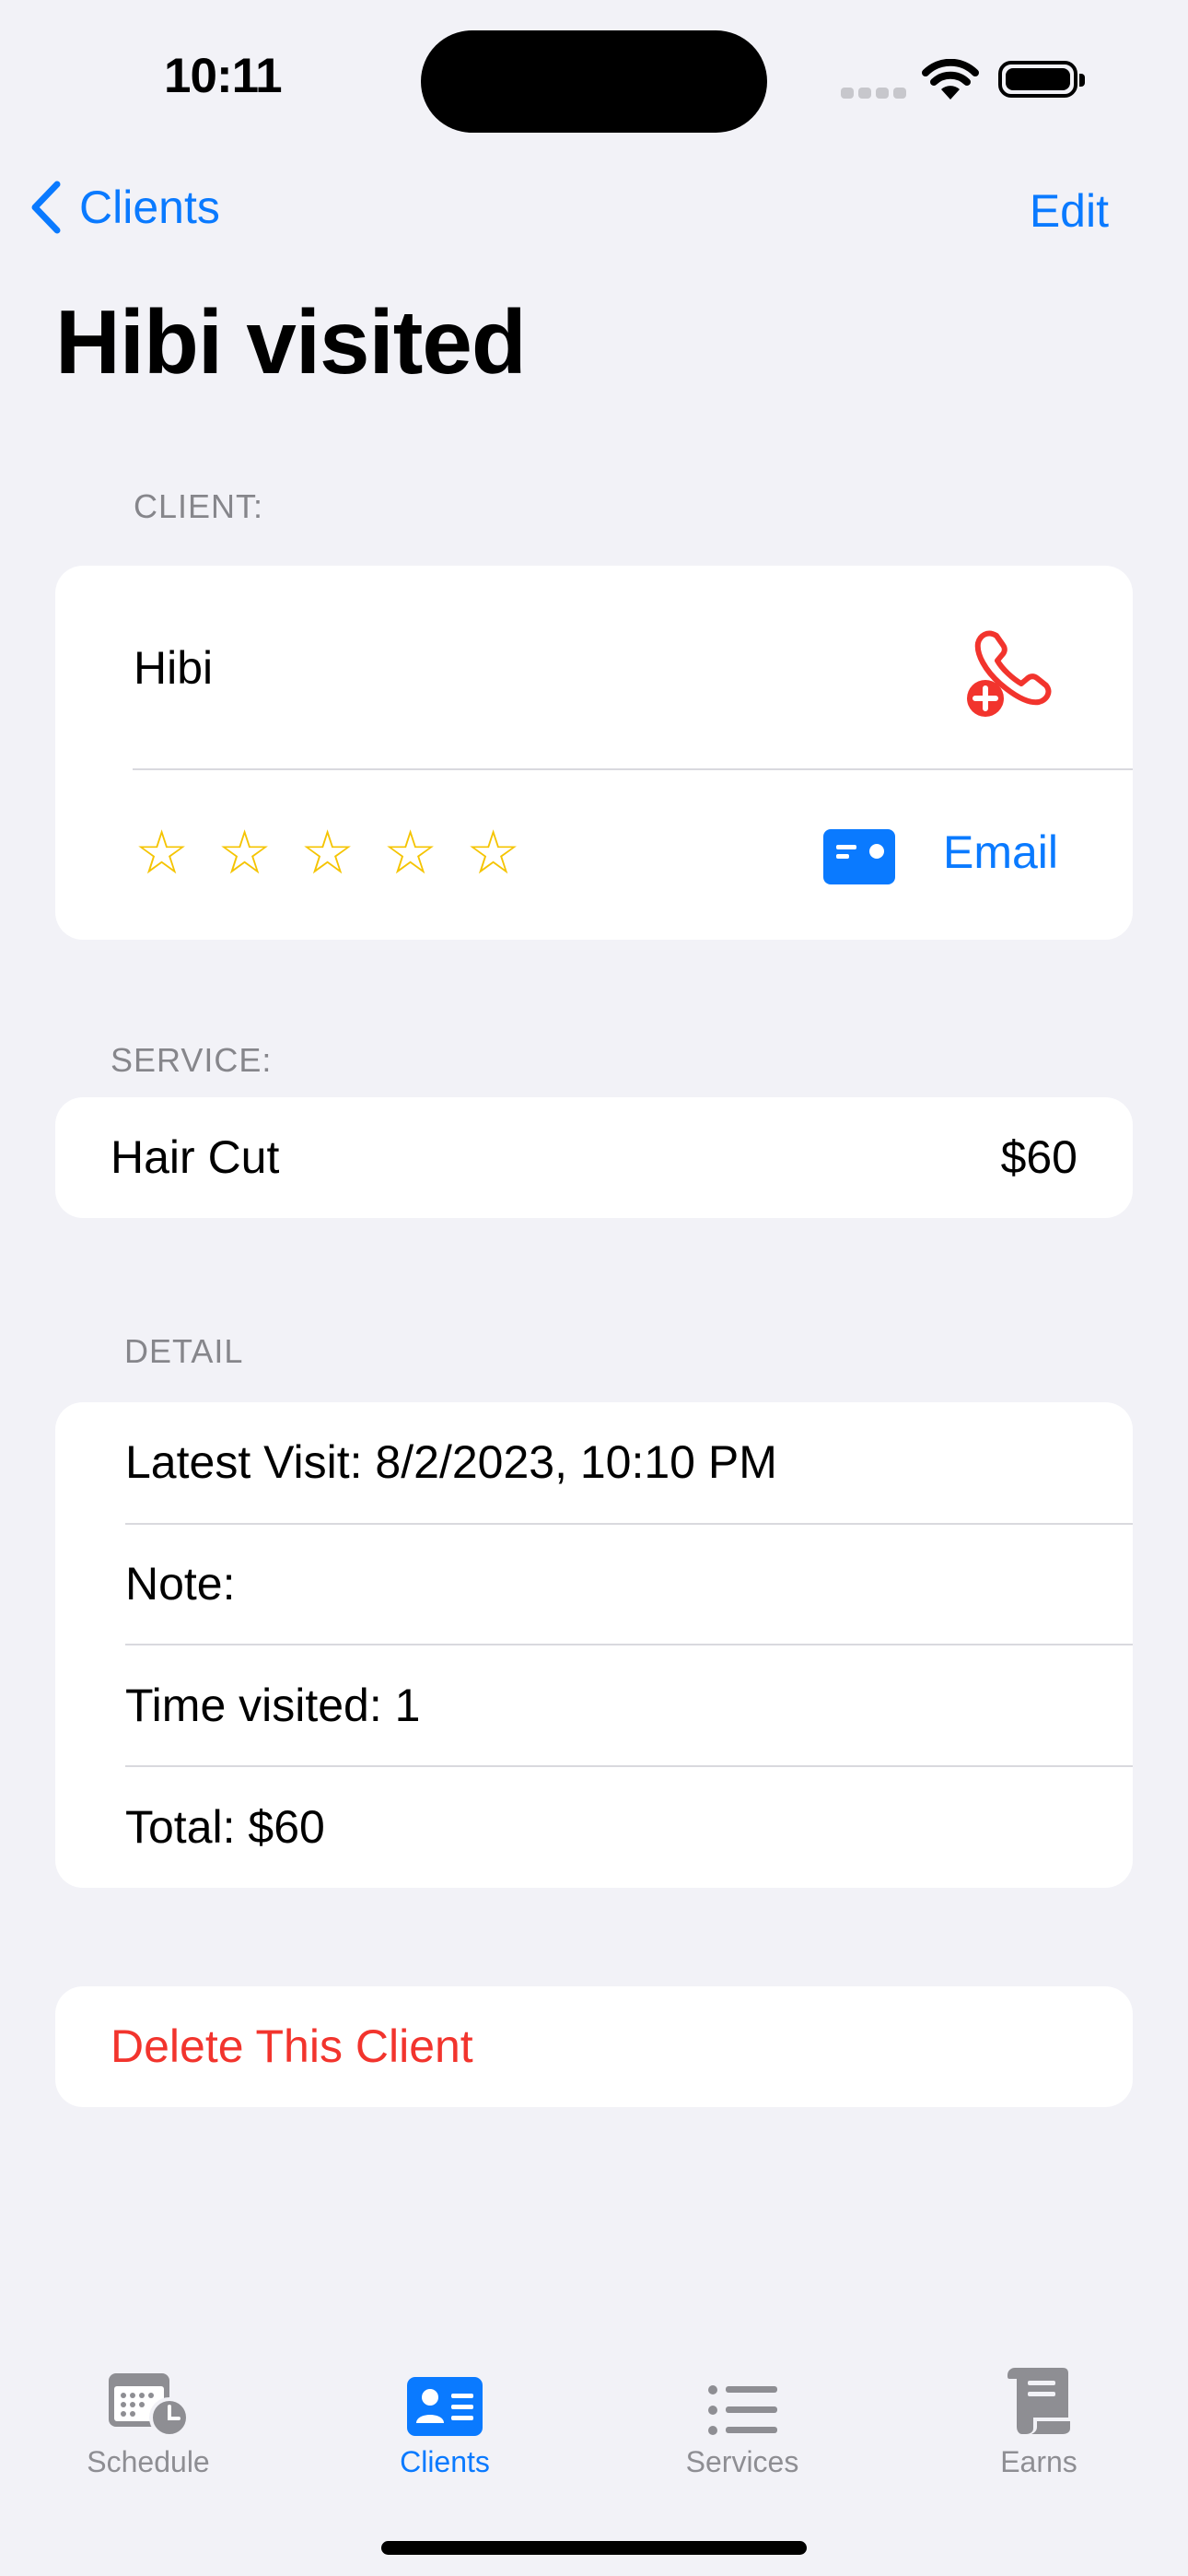 The image size is (1188, 2576). Describe the element at coordinates (445, 2461) in the screenshot. I see `tab-clients-label: Clients` at that location.